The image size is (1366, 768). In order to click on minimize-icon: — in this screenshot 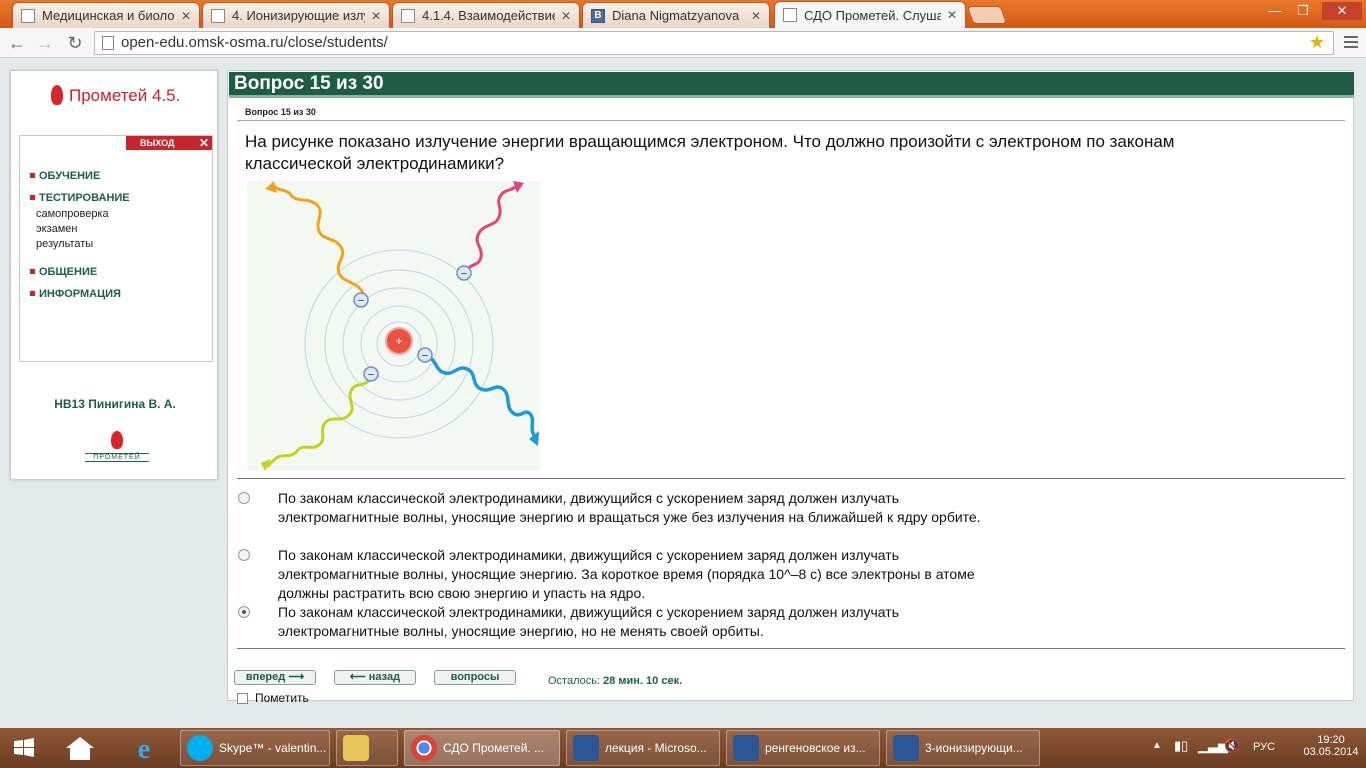, I will do `click(1275, 11)`.